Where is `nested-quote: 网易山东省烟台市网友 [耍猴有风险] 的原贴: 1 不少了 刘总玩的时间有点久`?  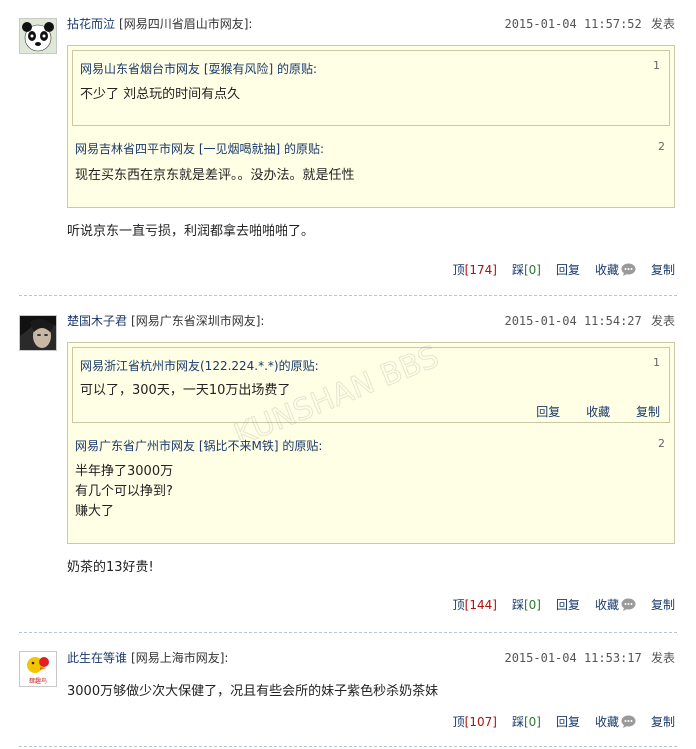
nested-quote: 网易山东省烟台市网友 [耍猴有风险] 的原贴: 1 不少了 刘总玩的时间有点久 is located at coordinates (371, 88).